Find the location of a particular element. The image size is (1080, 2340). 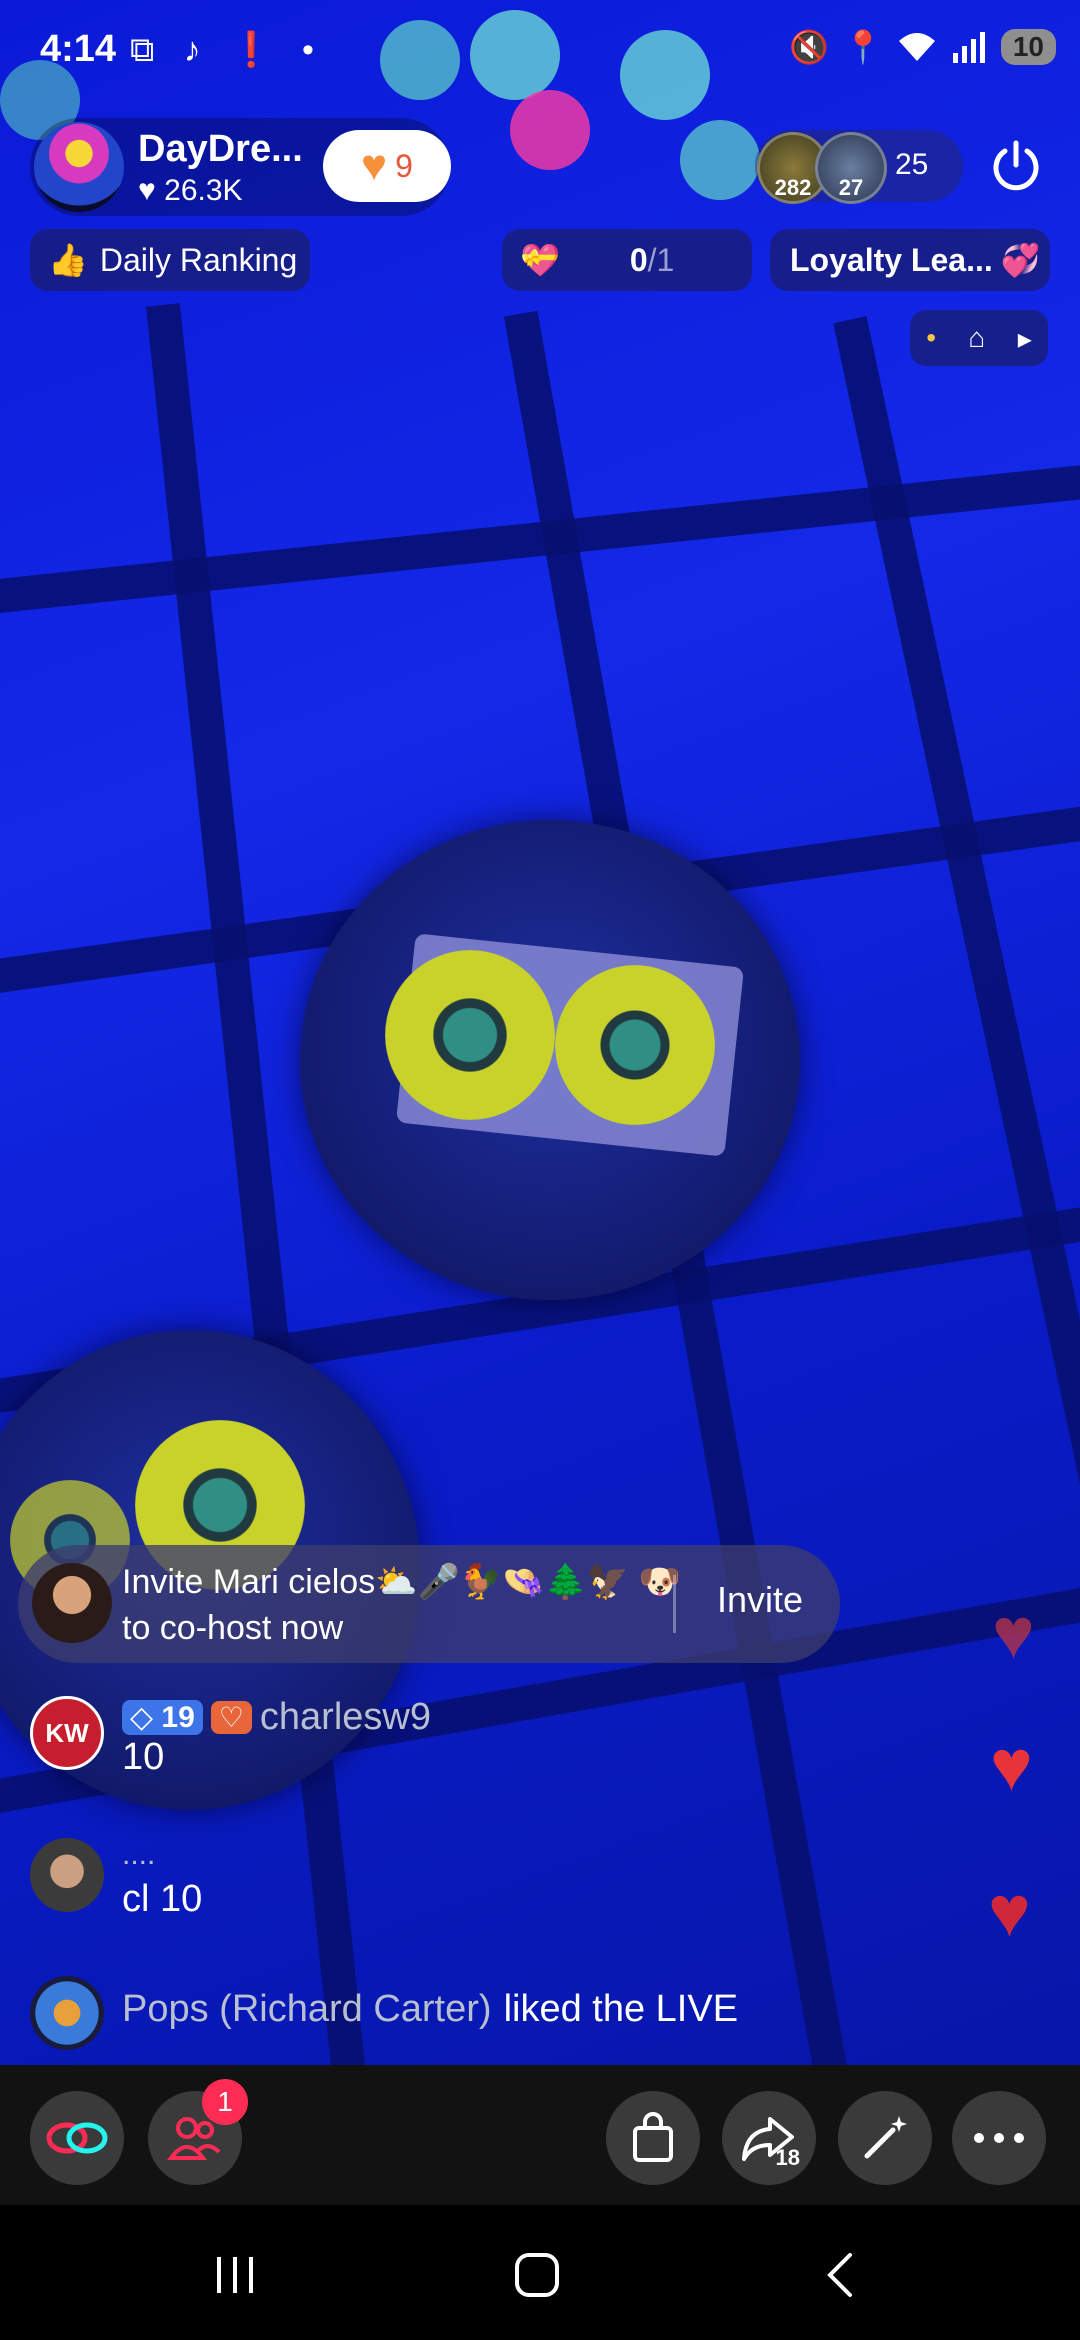

notification-badge: 1 is located at coordinates (225, 2102).